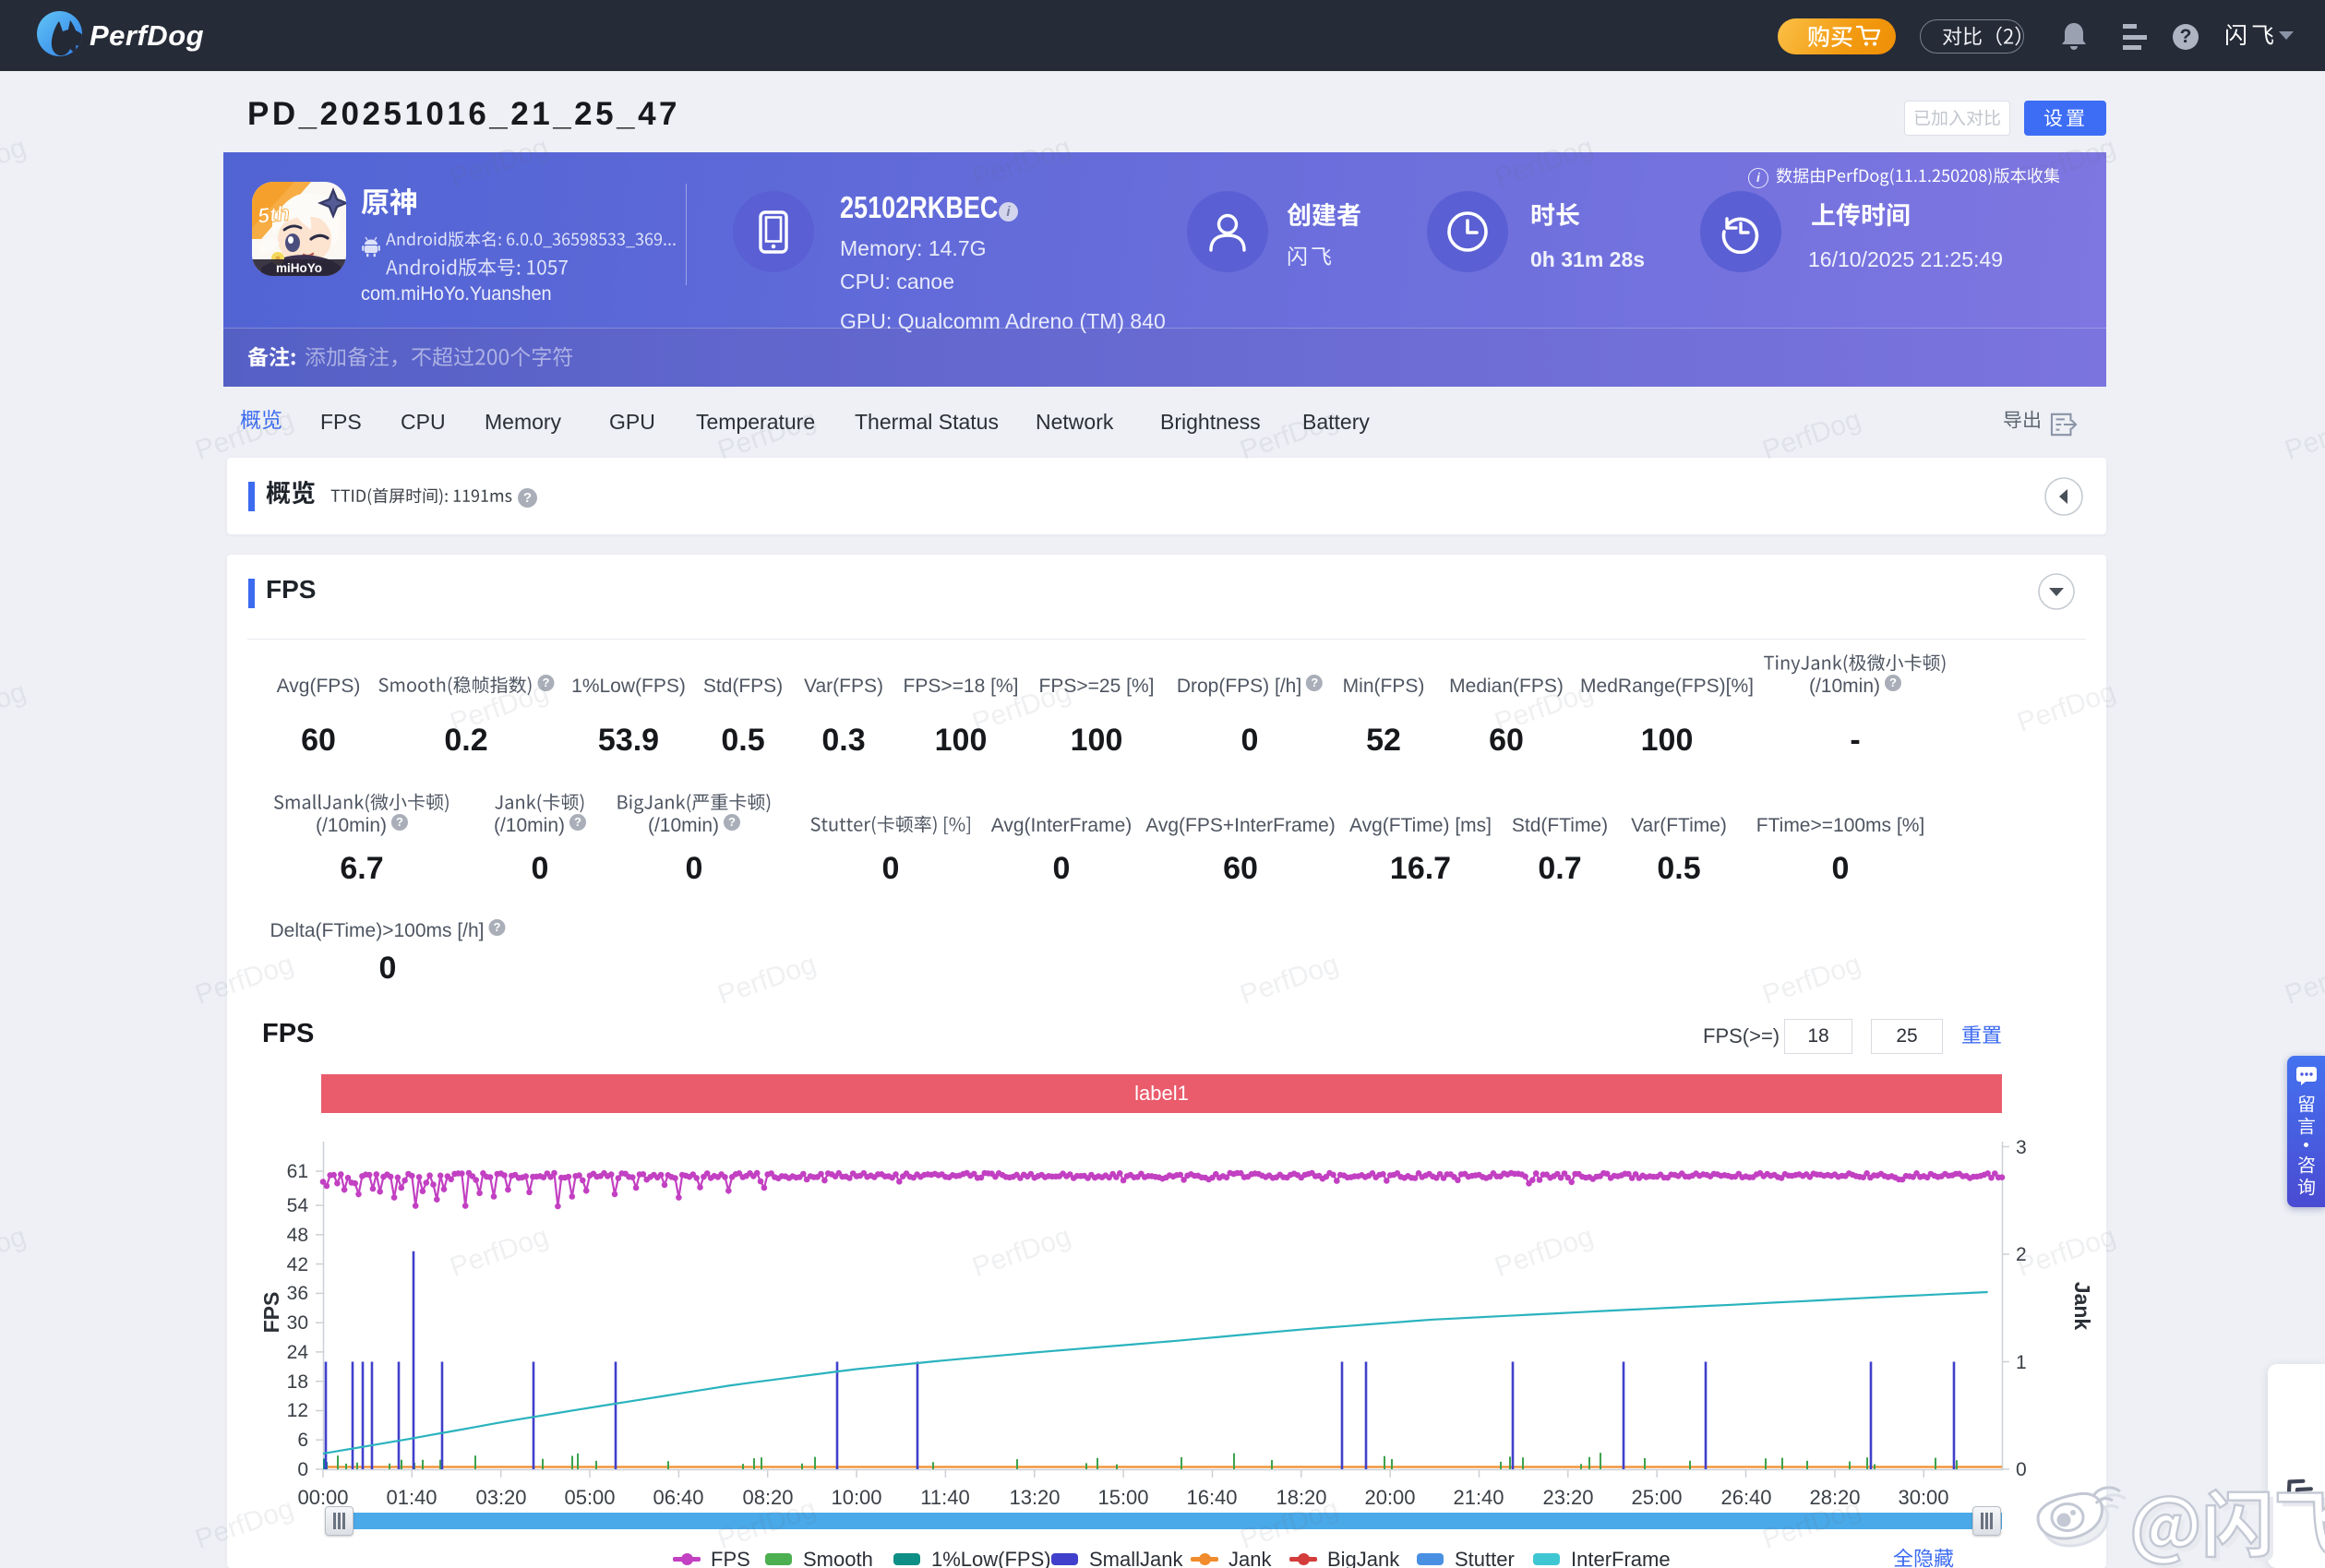 This screenshot has width=2325, height=1568. I want to click on svg-text: 36, so click(297, 1293).